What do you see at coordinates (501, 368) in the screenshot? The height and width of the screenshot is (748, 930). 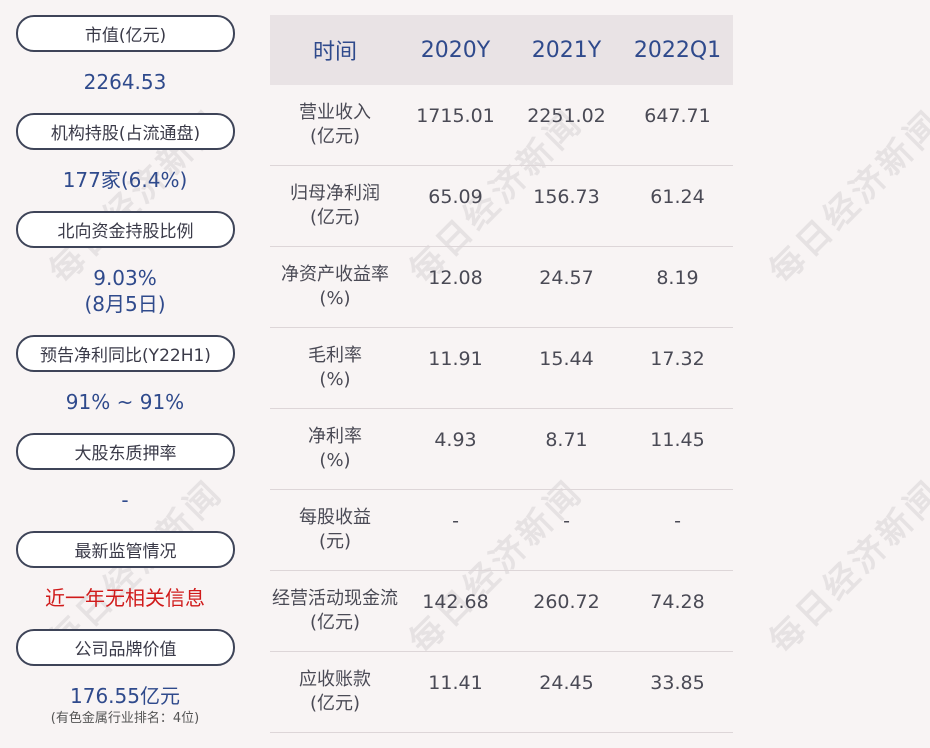 I see `table-row: 毛利率 (%) 11.91 15.44 17.32` at bounding box center [501, 368].